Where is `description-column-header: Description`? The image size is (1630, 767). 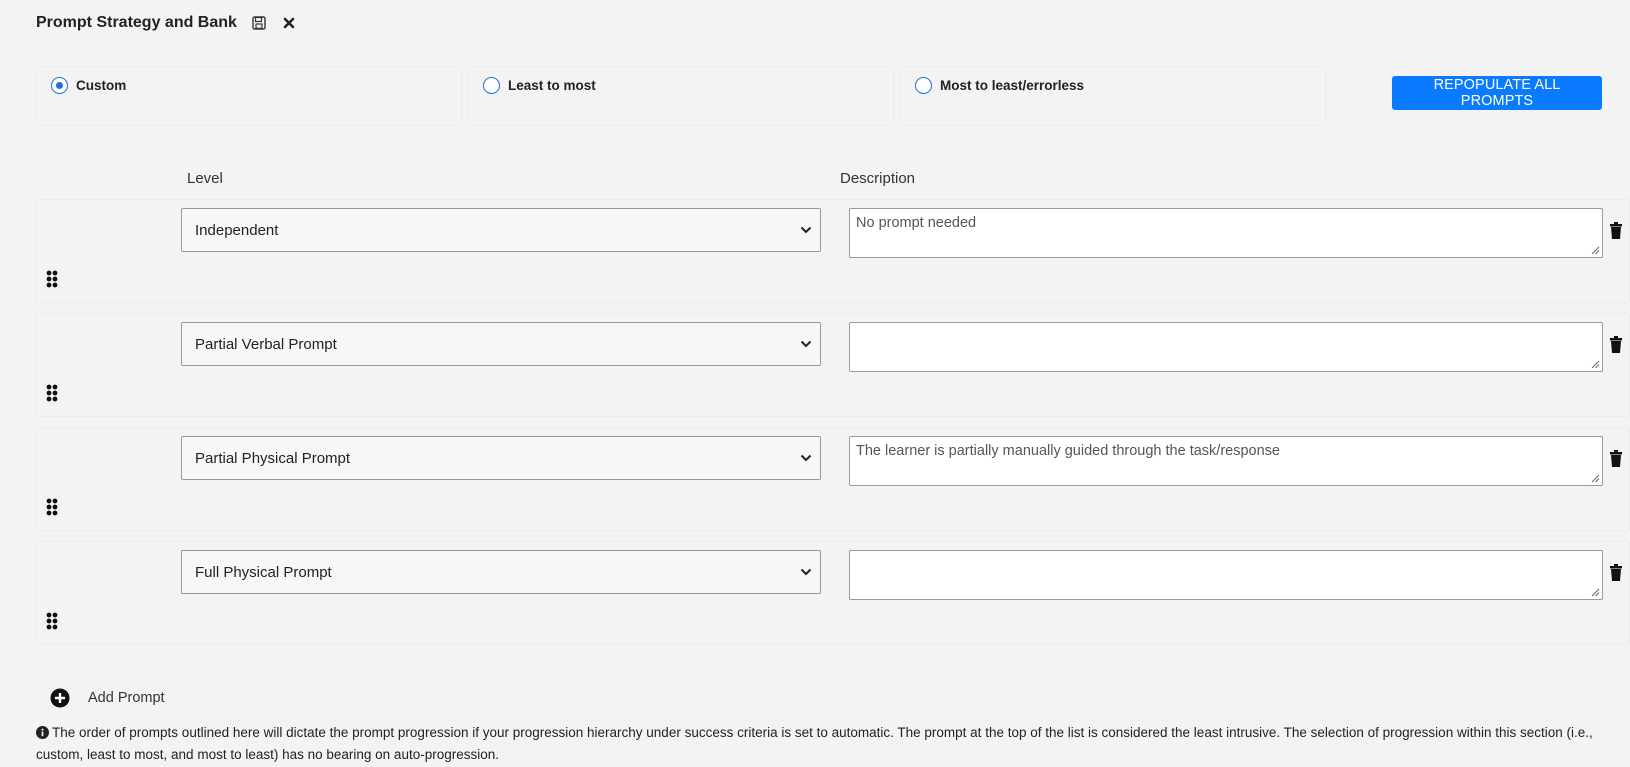
description-column-header: Description is located at coordinates (878, 178).